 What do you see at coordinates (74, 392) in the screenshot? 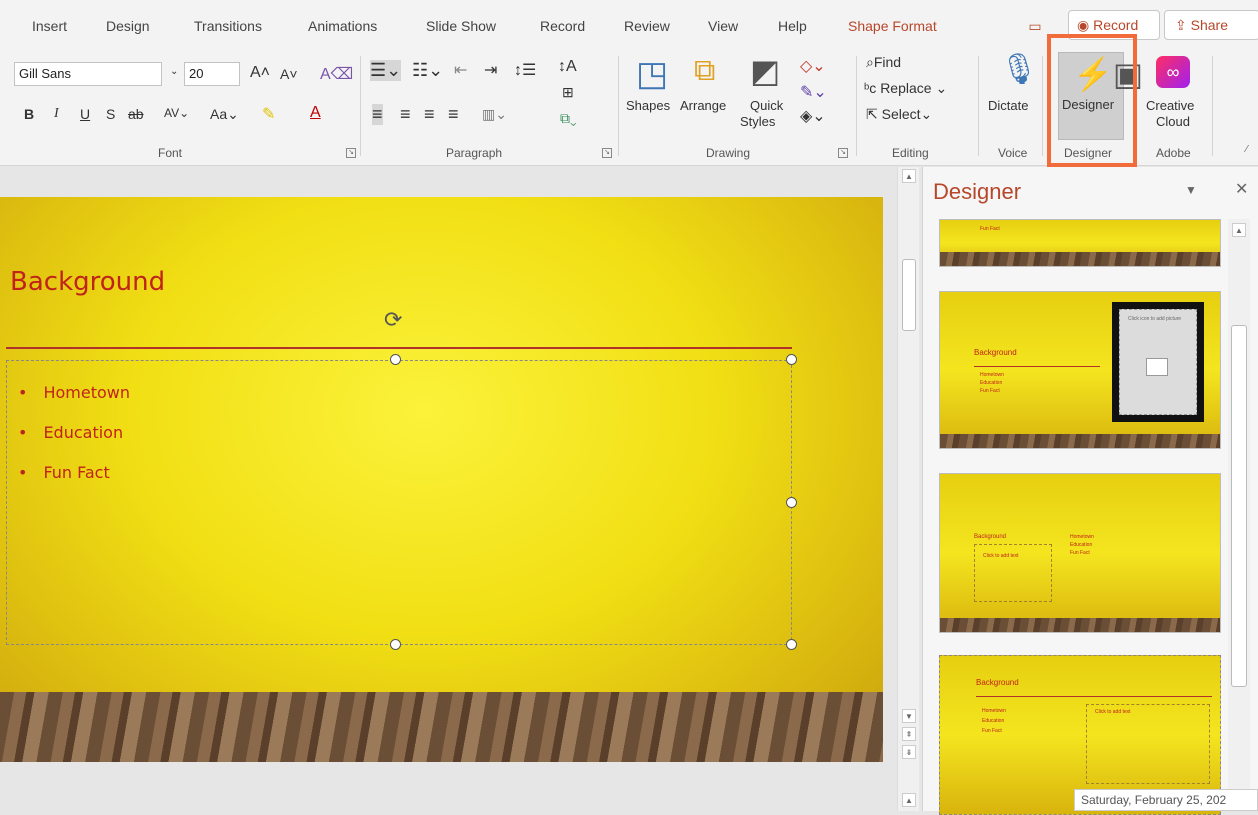
I see `bullet-item: Hometown` at bounding box center [74, 392].